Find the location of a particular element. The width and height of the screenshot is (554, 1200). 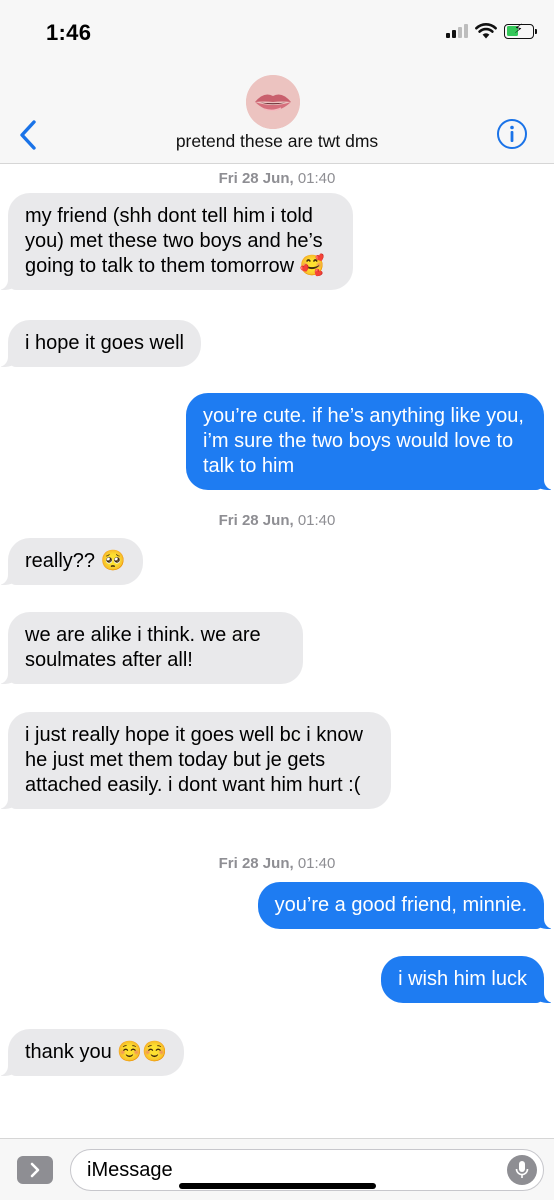

message-bubble-outgoing: you’re a good friend, minnie. is located at coordinates (405, 905).